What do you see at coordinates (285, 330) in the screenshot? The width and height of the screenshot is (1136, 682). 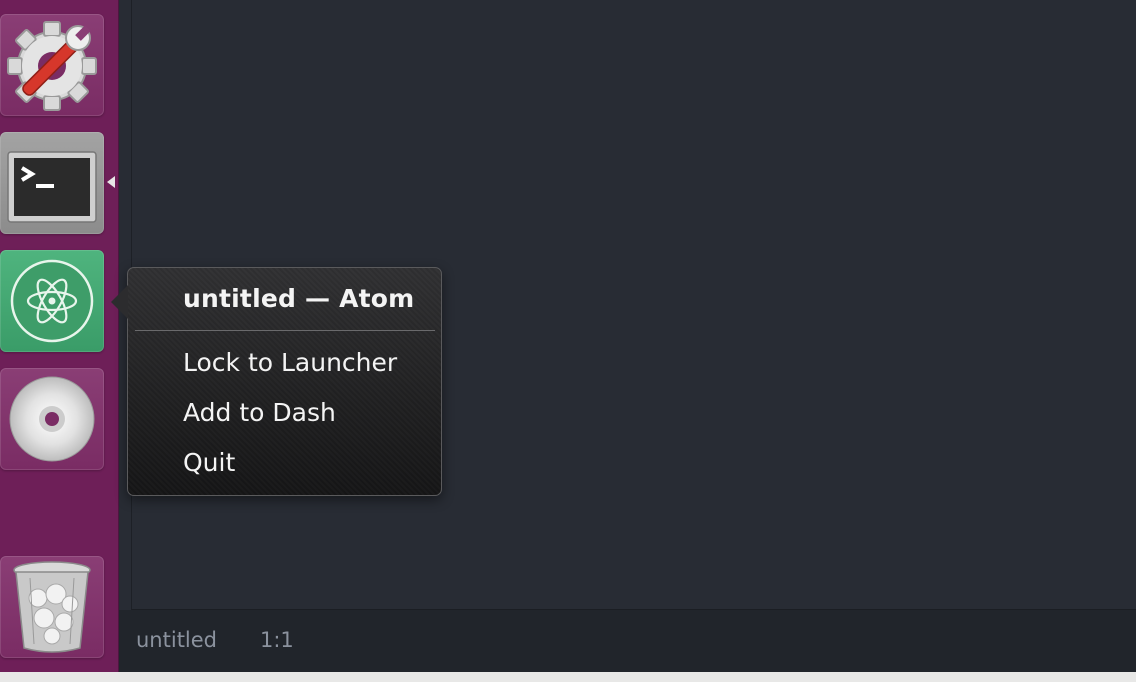 I see `quicklist-separator` at bounding box center [285, 330].